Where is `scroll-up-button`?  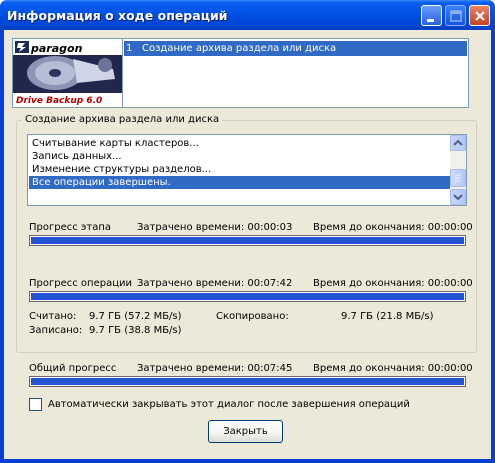
scroll-up-button is located at coordinates (458, 143).